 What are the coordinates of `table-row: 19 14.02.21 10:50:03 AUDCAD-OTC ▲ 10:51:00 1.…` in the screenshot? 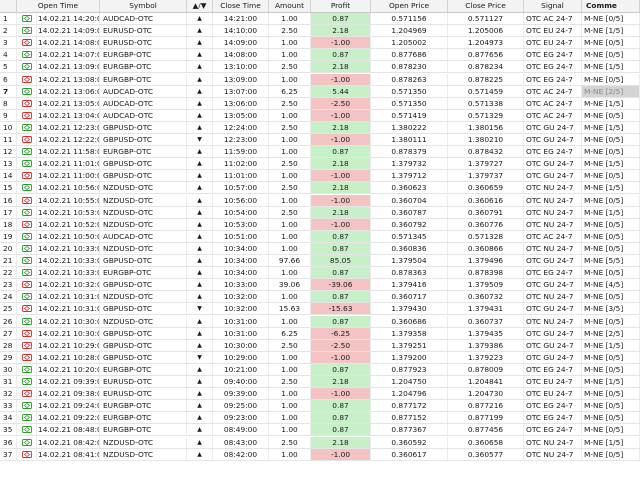 It's located at (320, 236).